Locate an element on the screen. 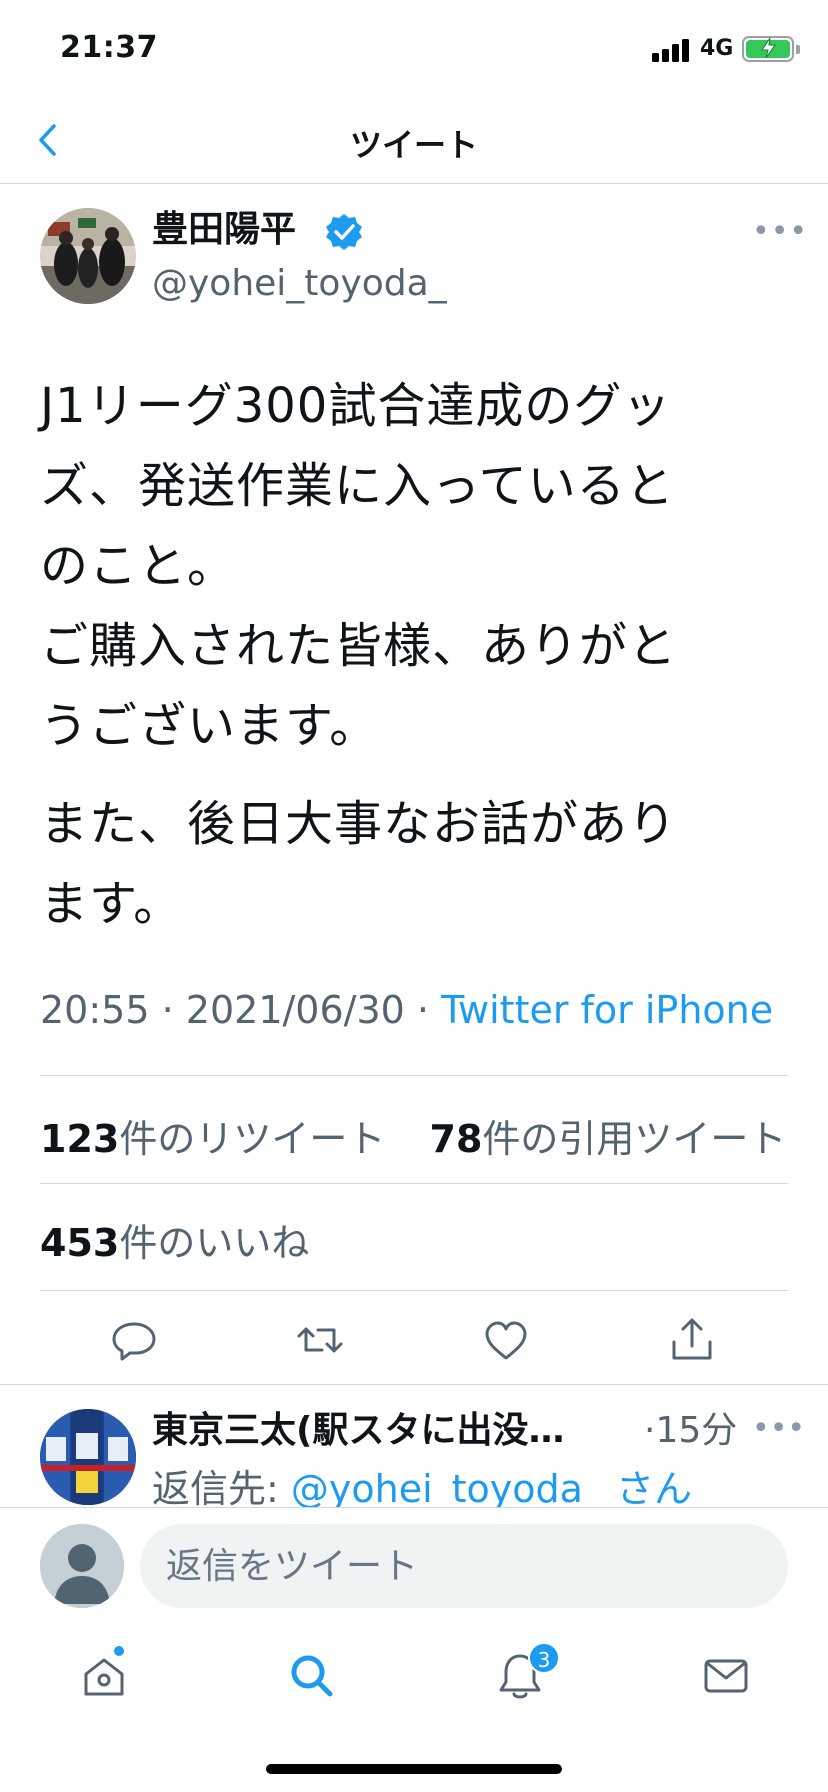 The image size is (828, 1792). charging-bolt-icon is located at coordinates (768, 48).